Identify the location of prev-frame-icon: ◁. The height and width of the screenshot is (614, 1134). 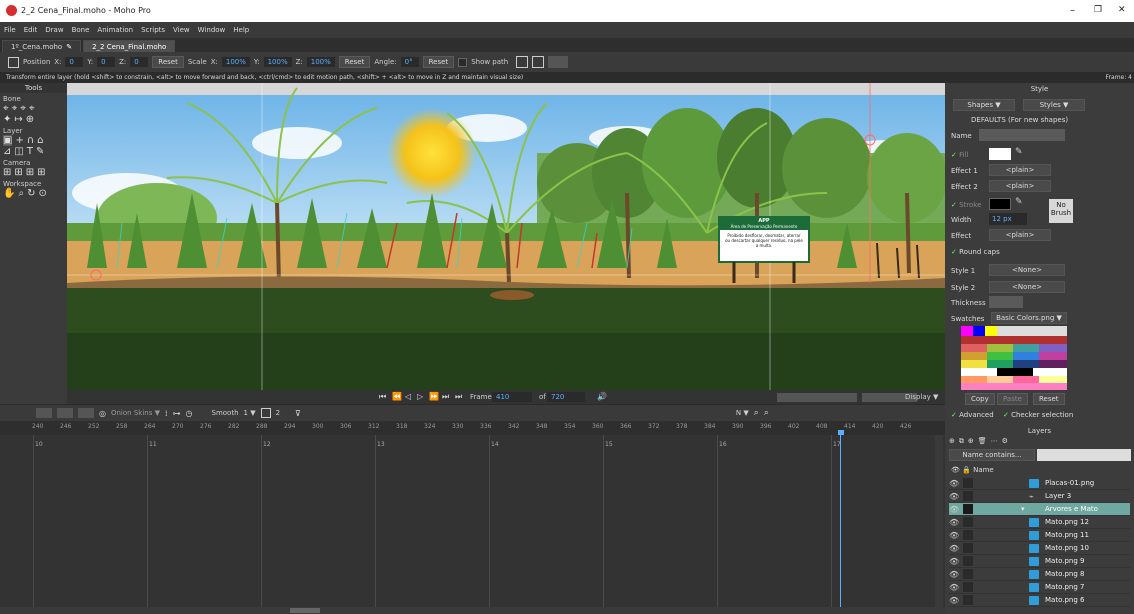
(408, 396).